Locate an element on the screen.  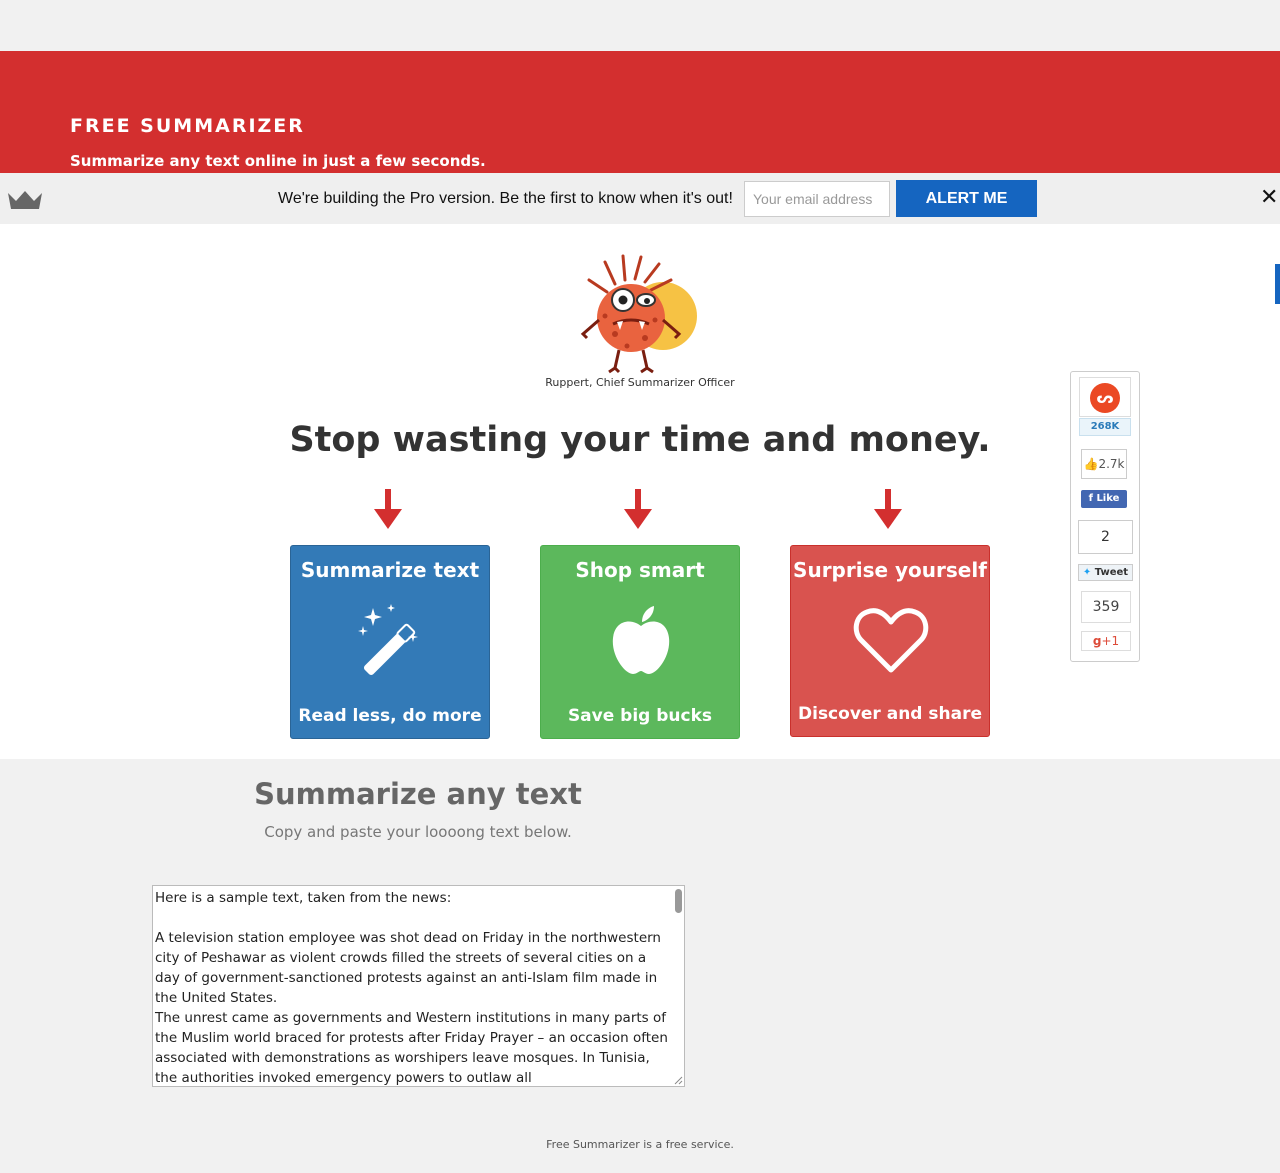
gplus-button: g+1 is located at coordinates (1106, 641).